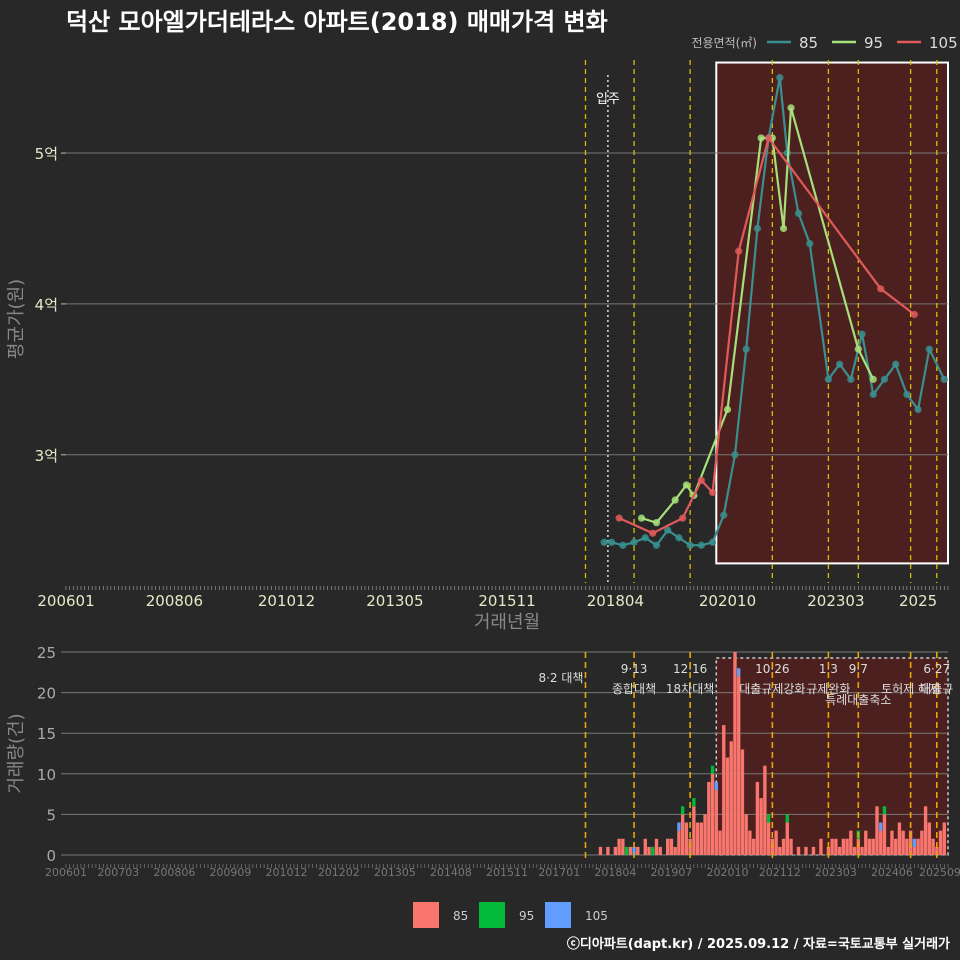  I want to click on legend-label-95: 95, so click(873, 43).